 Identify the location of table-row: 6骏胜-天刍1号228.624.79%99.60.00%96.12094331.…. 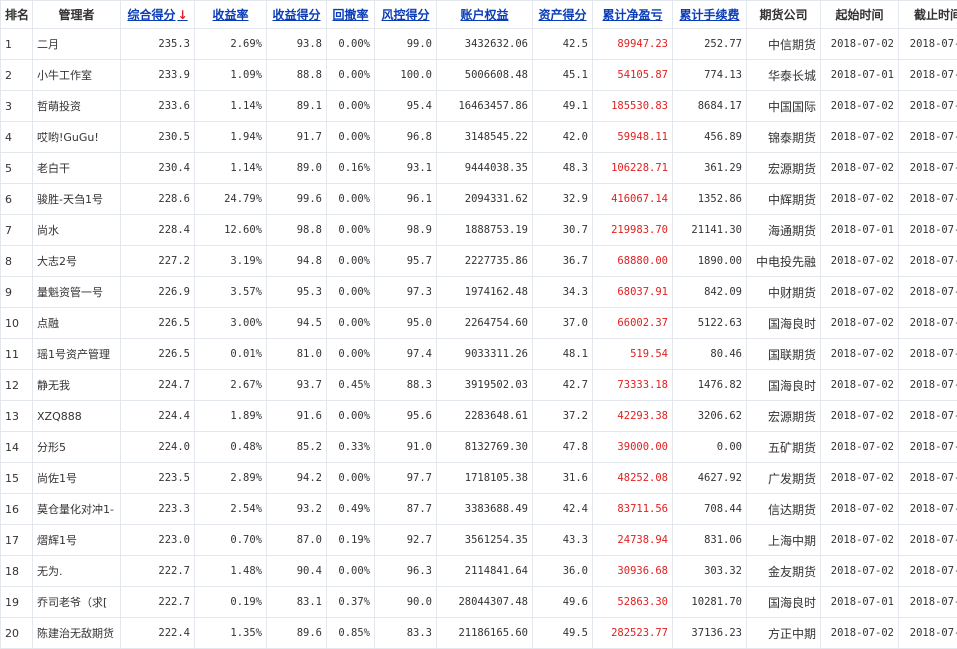
(479, 199).